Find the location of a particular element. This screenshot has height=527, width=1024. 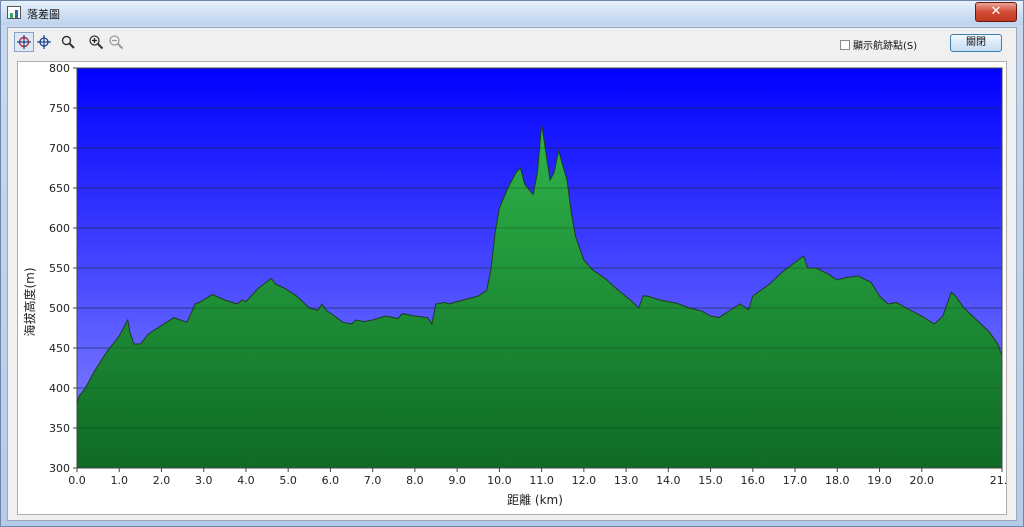

x-tick-label: 12.0 is located at coordinates (584, 480).